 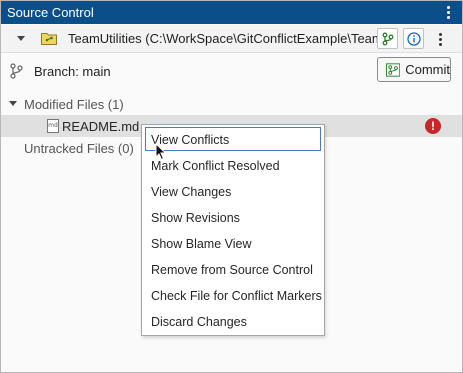 I want to click on mouse-cursor-icon, so click(x=161, y=152).